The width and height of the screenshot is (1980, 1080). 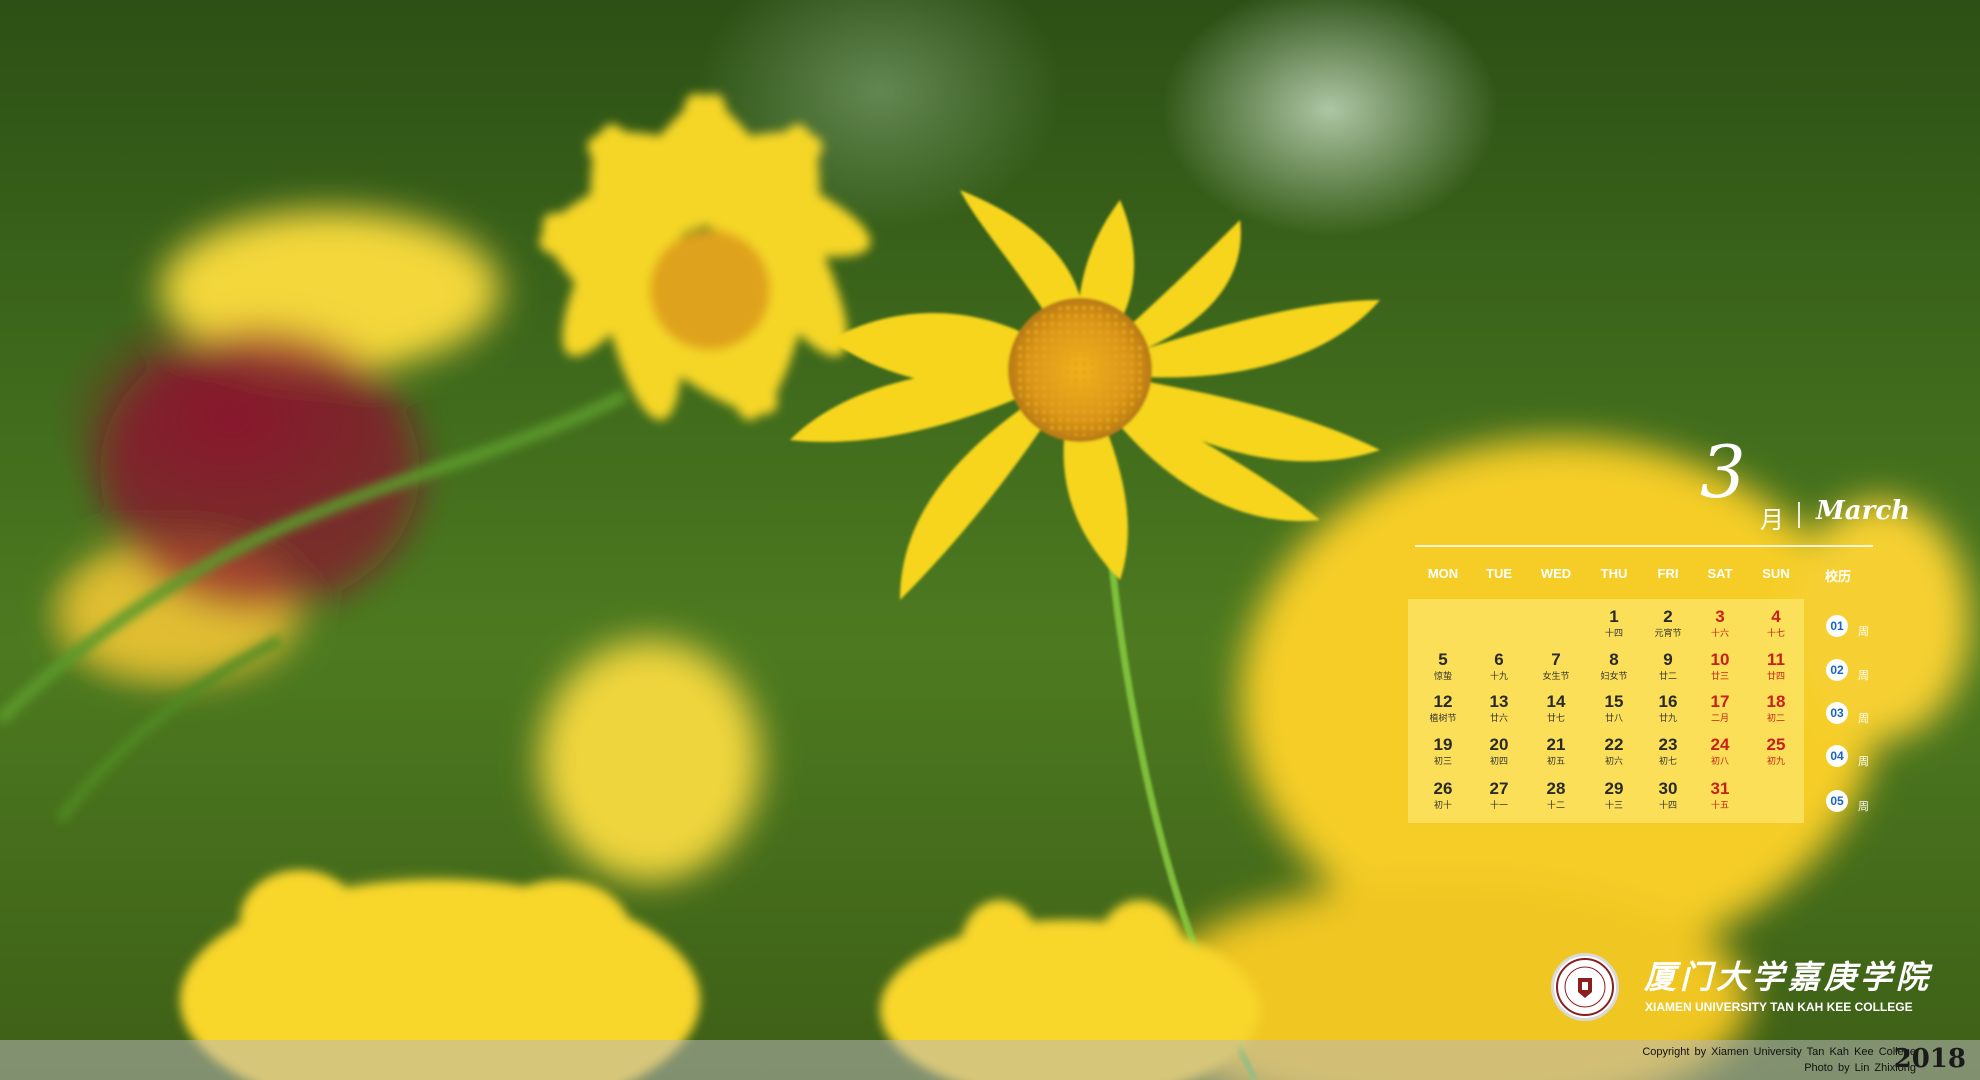 I want to click on calendar-day: 14 廿七, so click(x=1556, y=708).